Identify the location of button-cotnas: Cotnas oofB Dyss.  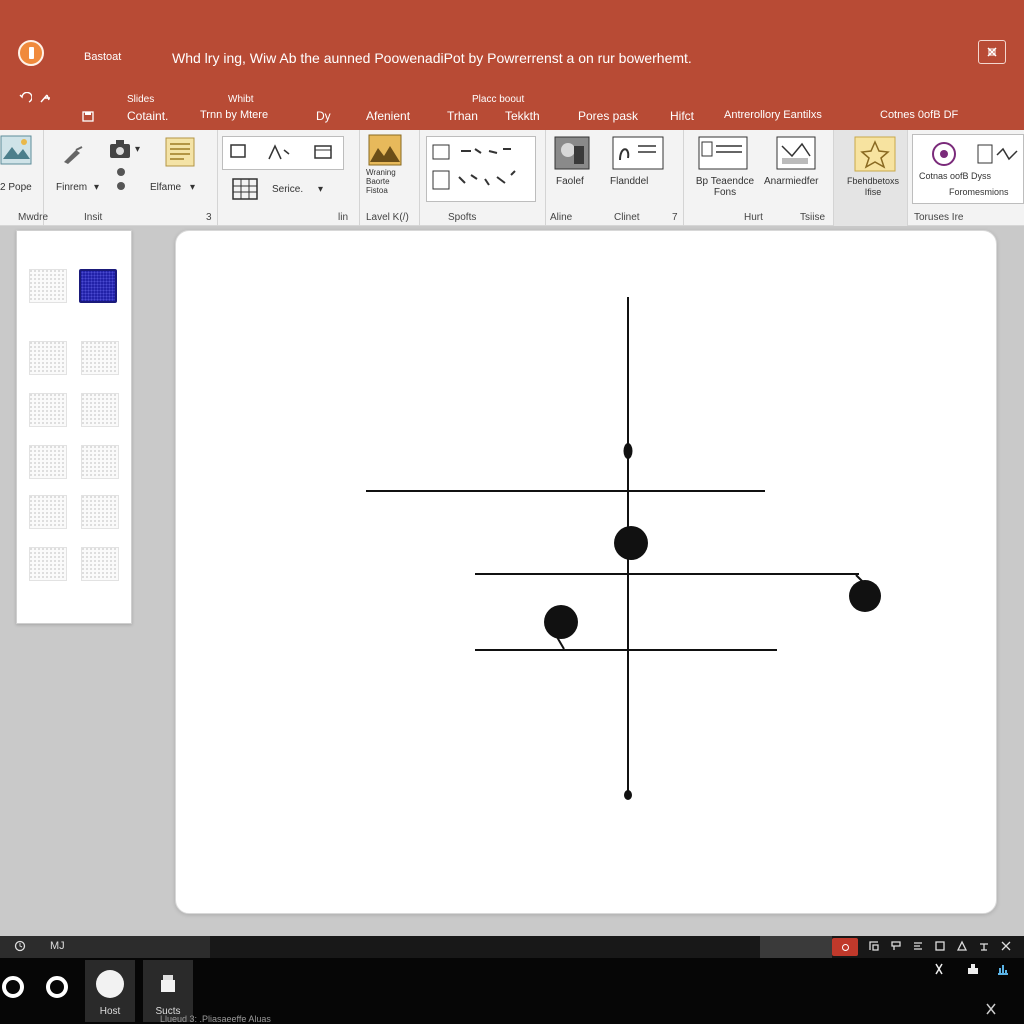
(955, 176).